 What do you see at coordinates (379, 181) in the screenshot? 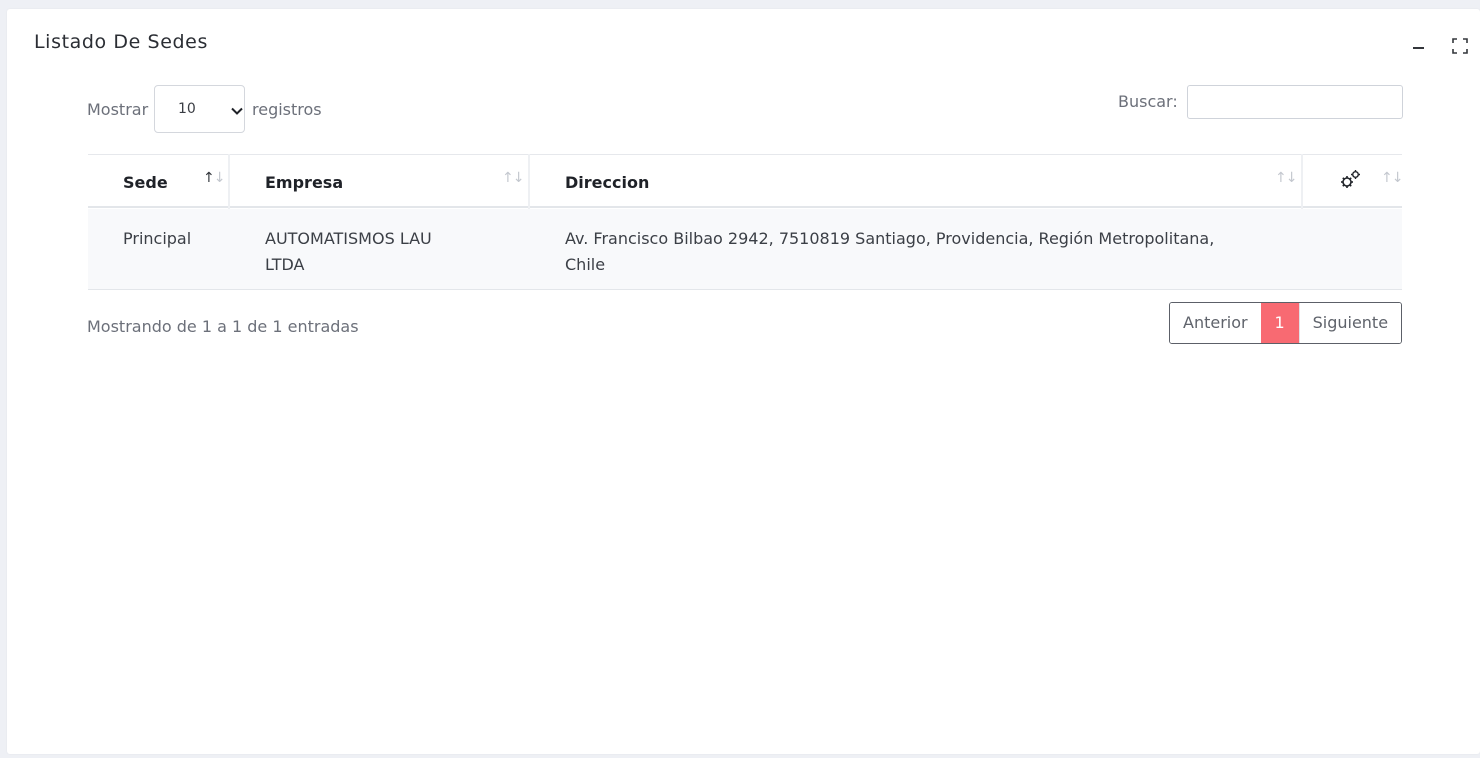
I see `column-header-empresa: Empresa ↑↓` at bounding box center [379, 181].